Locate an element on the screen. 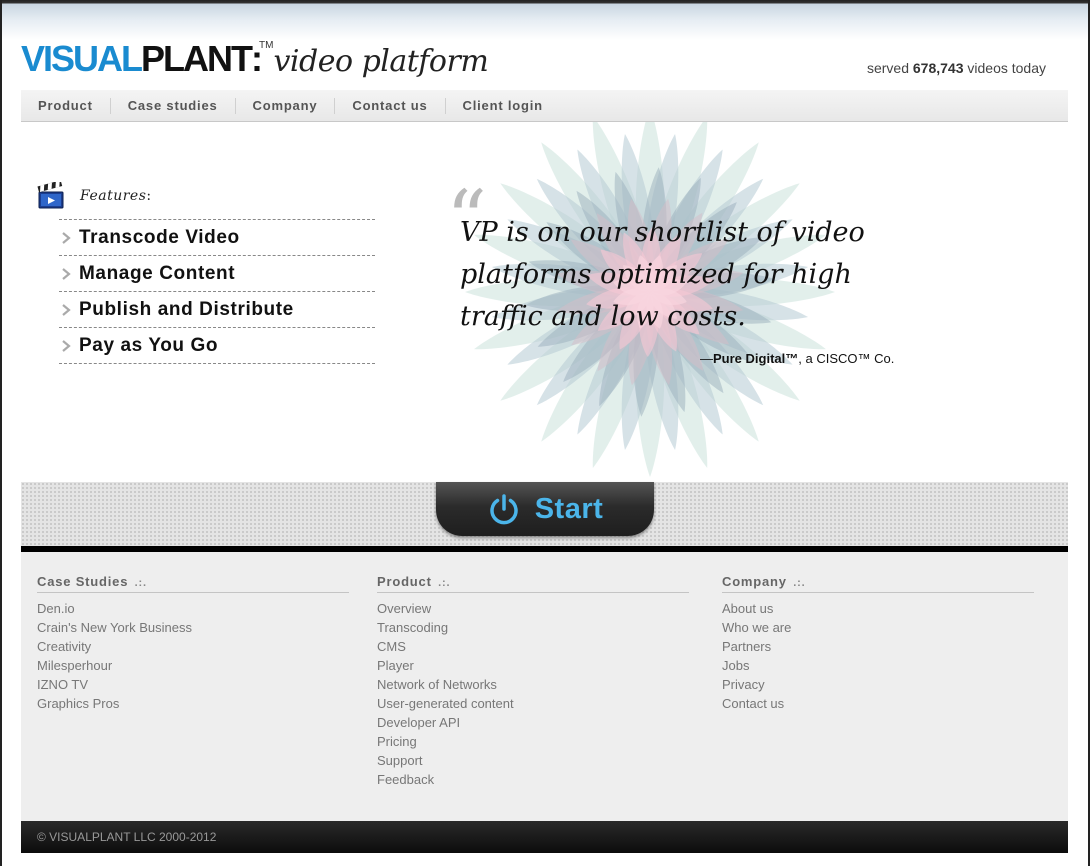 The height and width of the screenshot is (866, 1090). footer-heading: Case Studies .:. is located at coordinates (193, 583).